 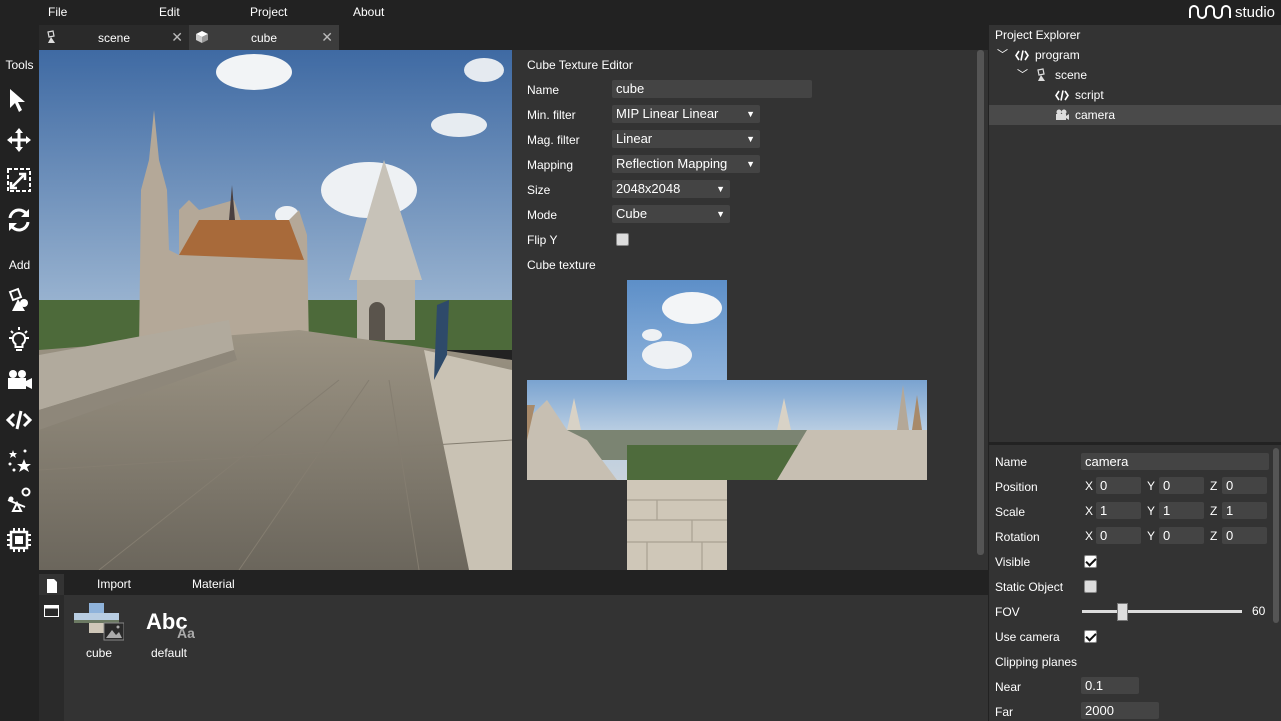 What do you see at coordinates (672, 163) in the screenshot?
I see `mapping-value: Reflection Mapping` at bounding box center [672, 163].